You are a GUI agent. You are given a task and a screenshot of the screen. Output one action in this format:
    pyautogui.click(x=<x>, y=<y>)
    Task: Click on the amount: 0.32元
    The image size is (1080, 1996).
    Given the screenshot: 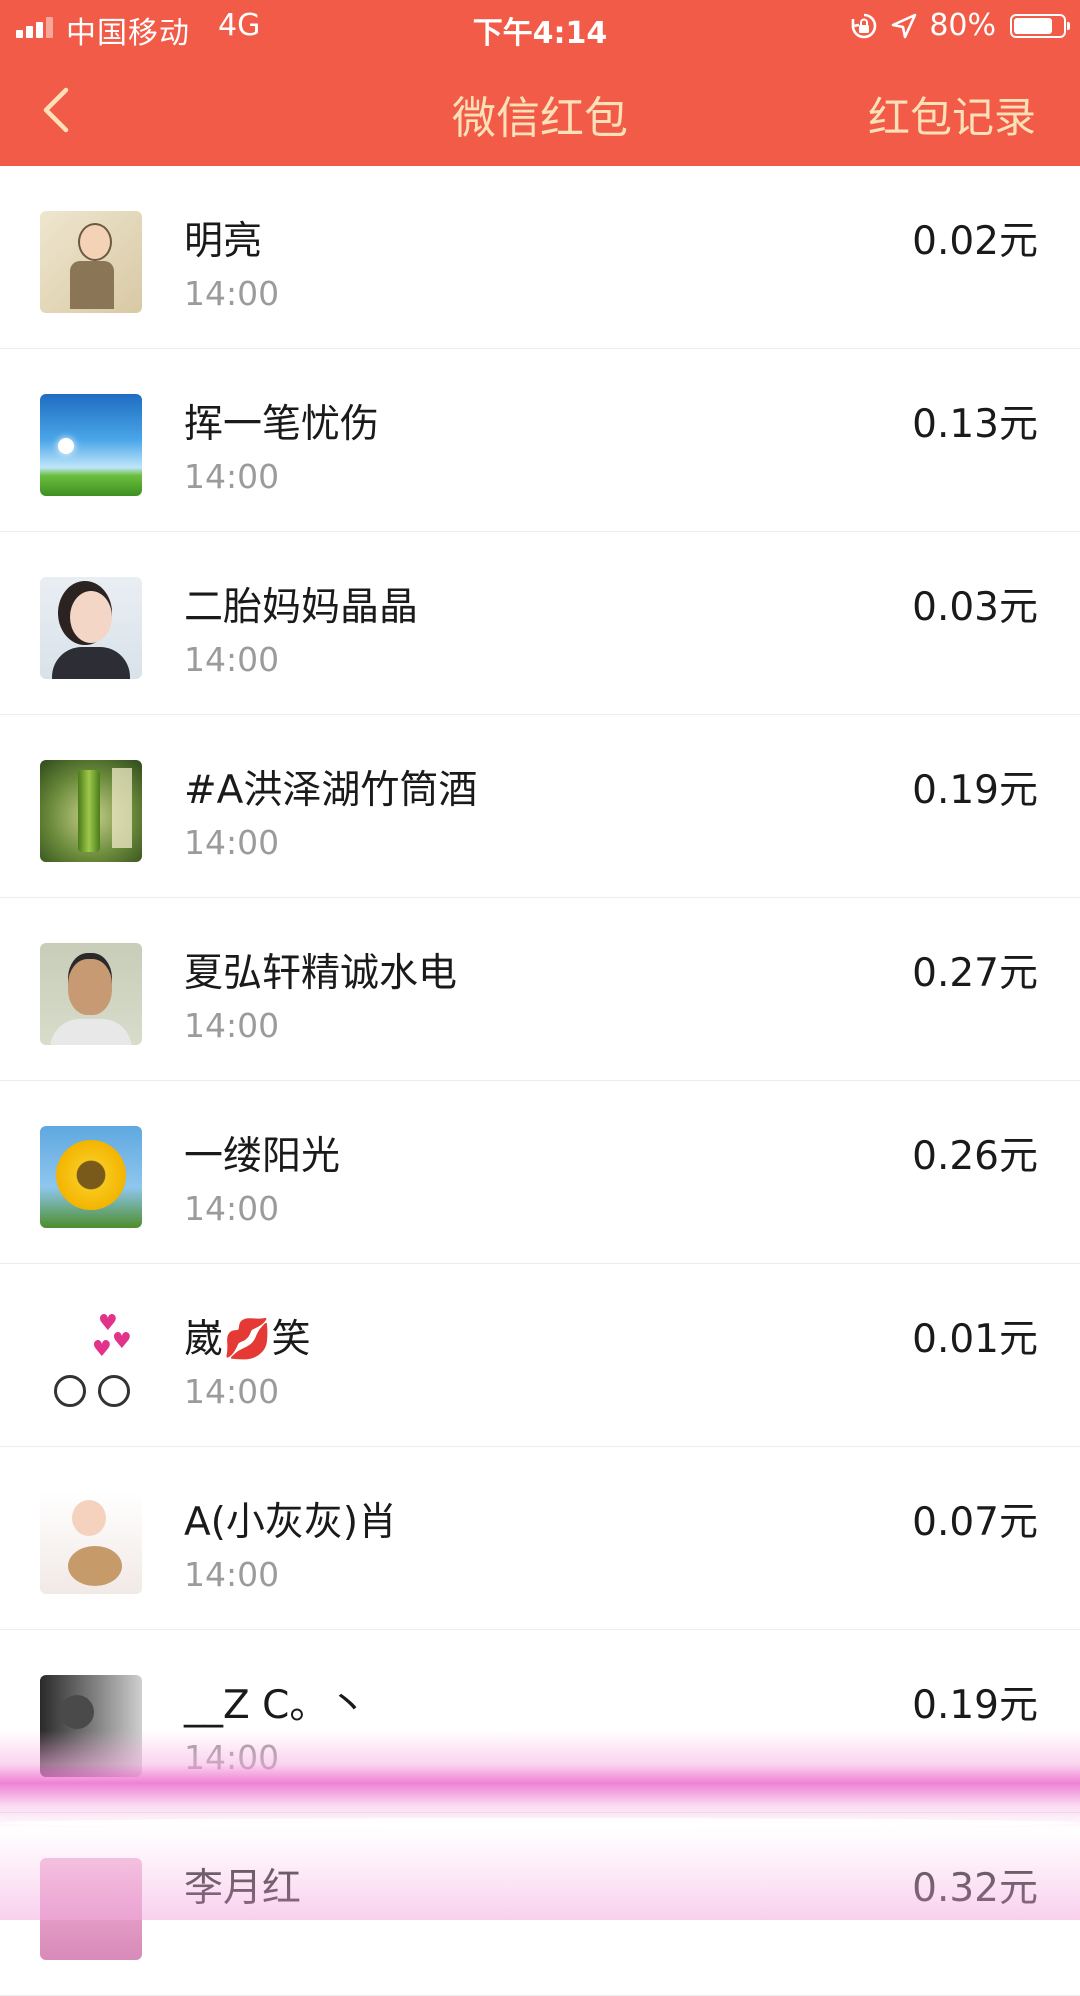 What is the action you would take?
    pyautogui.click(x=975, y=1888)
    